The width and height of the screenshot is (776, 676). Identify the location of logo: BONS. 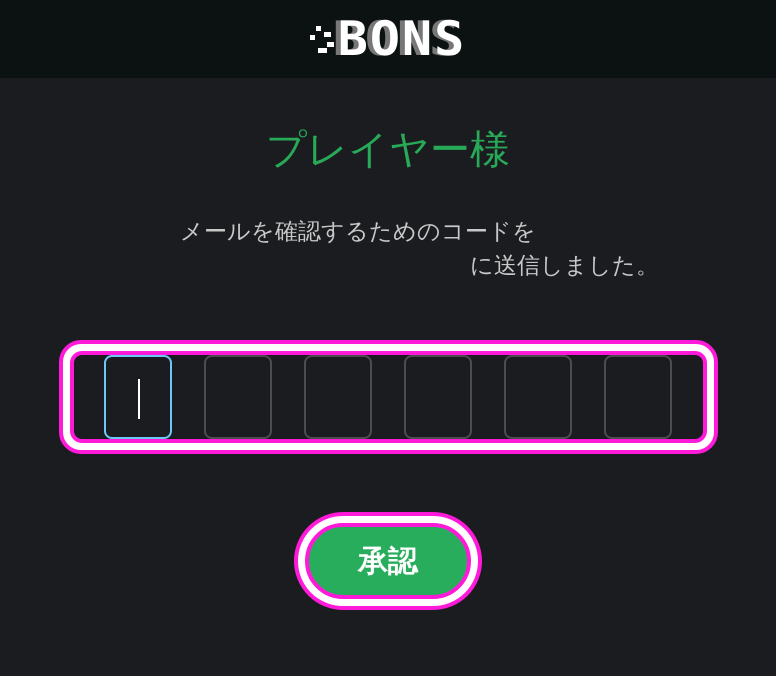
(402, 39).